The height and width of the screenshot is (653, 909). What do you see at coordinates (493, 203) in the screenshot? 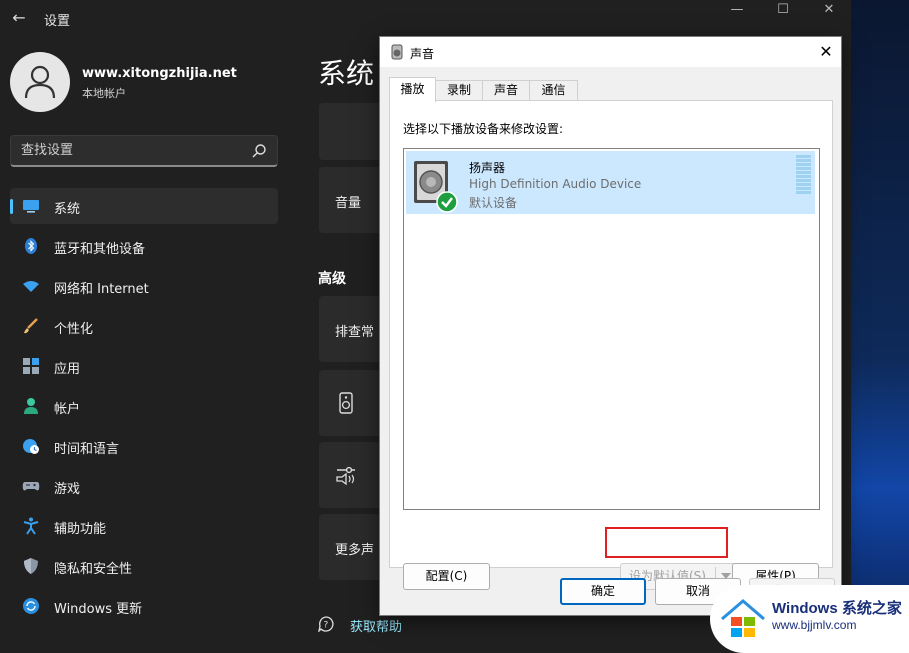
I see `device-status: 默认设备` at bounding box center [493, 203].